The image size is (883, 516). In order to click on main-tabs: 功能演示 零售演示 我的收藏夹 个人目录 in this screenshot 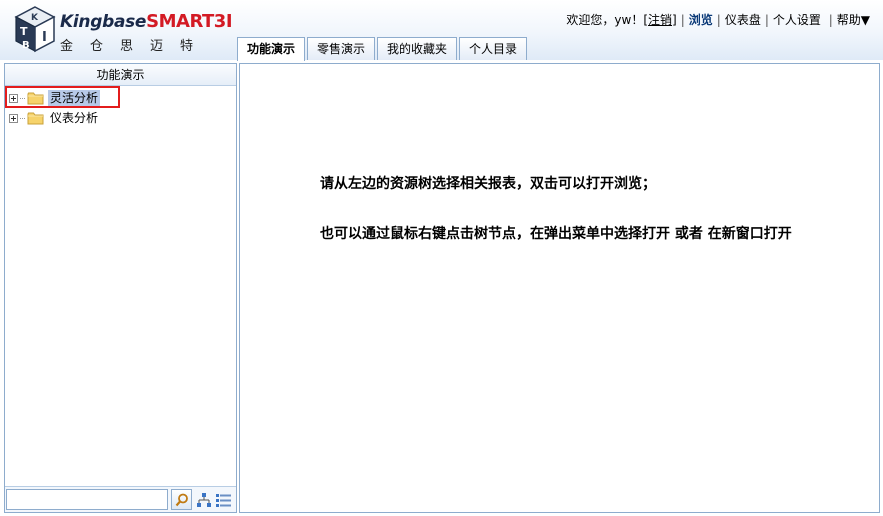, I will do `click(383, 49)`.